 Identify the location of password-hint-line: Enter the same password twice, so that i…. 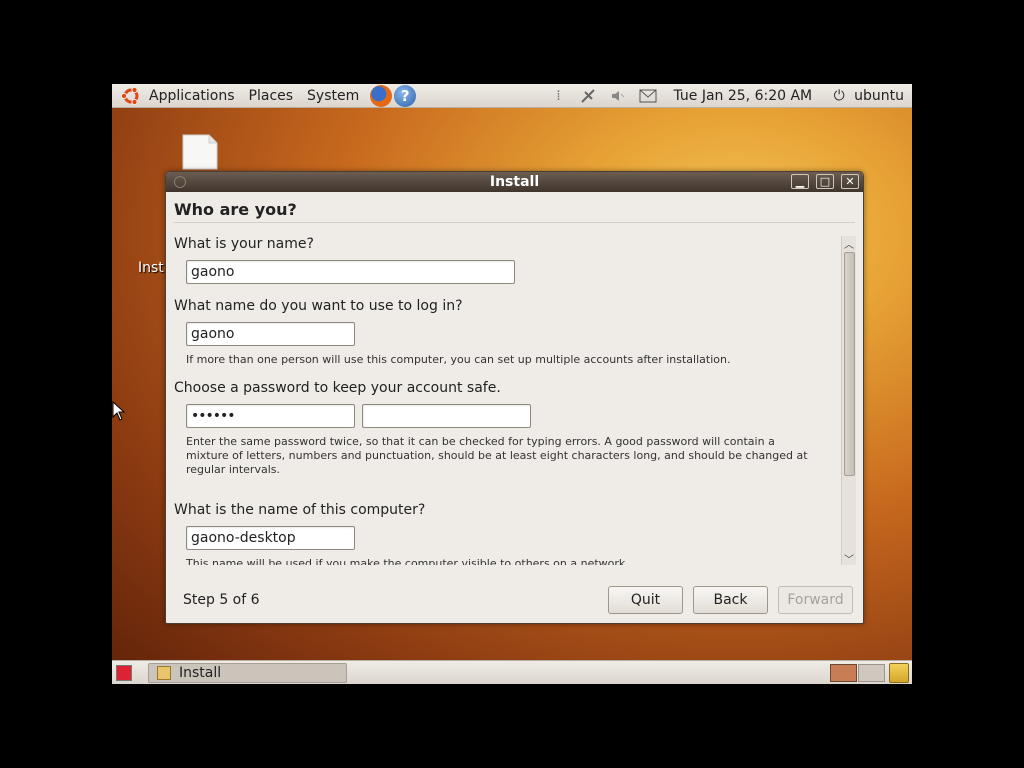
(480, 441).